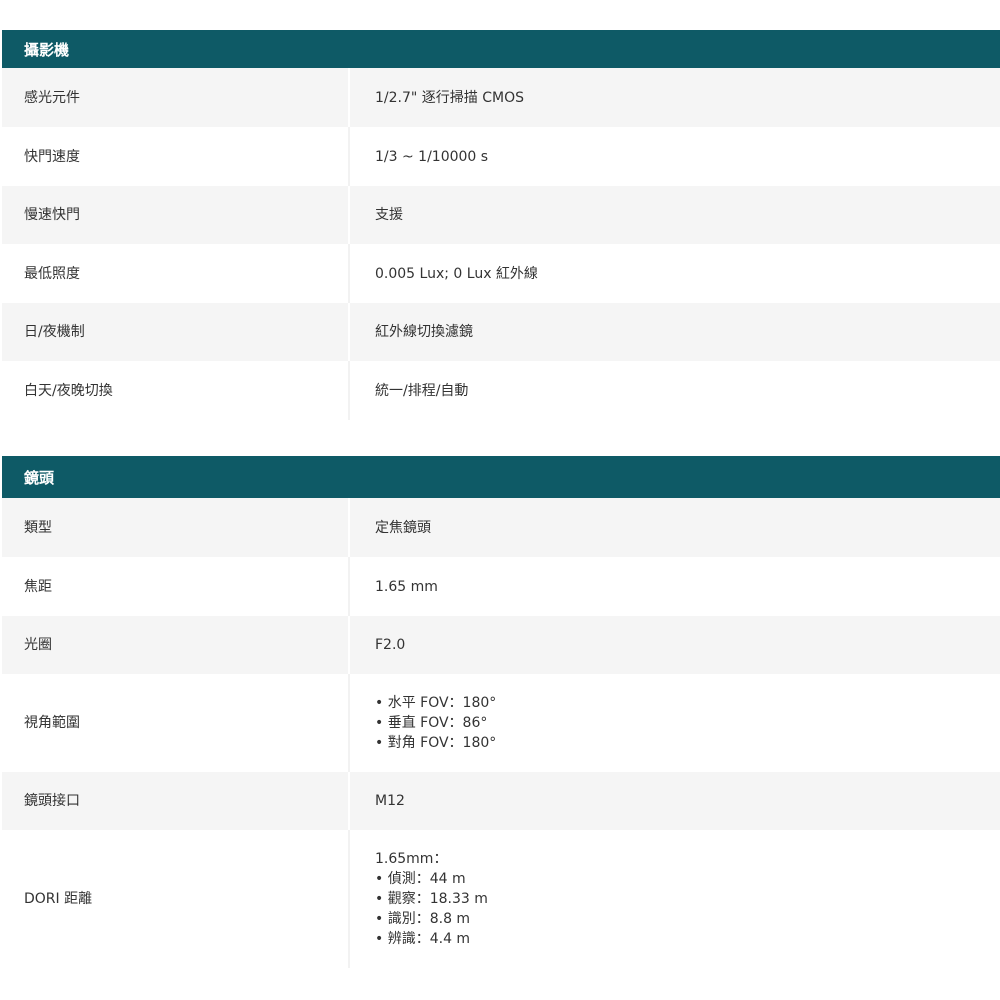  What do you see at coordinates (423, 939) in the screenshot?
I see `spec-value-line: • 辨識：4.4 m` at bounding box center [423, 939].